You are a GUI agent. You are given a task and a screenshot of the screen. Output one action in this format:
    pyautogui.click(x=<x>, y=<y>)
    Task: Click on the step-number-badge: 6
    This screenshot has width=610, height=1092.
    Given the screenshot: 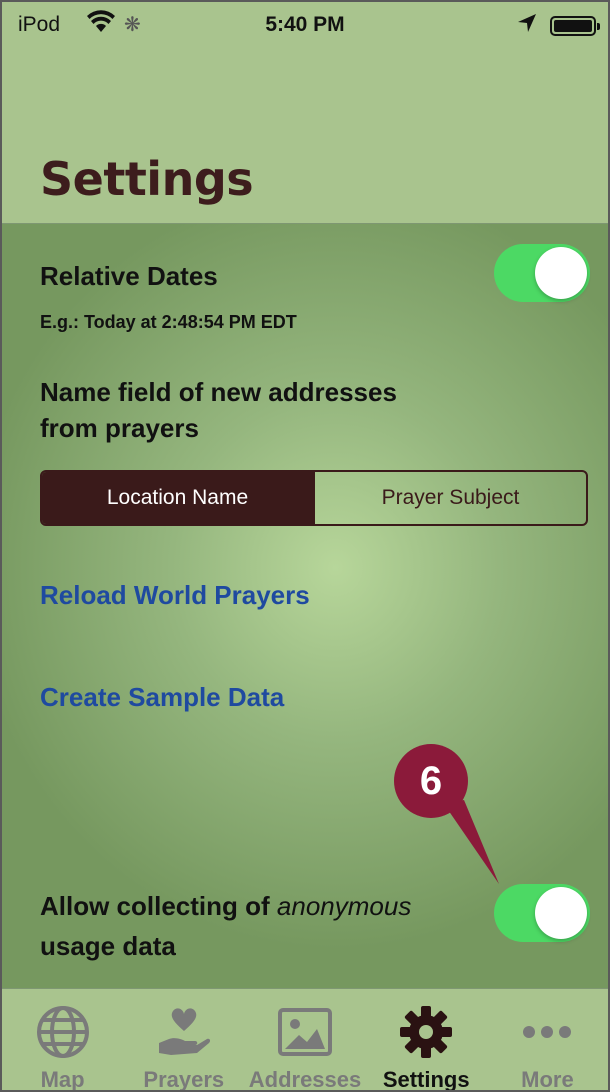 What is the action you would take?
    pyautogui.click(x=431, y=781)
    